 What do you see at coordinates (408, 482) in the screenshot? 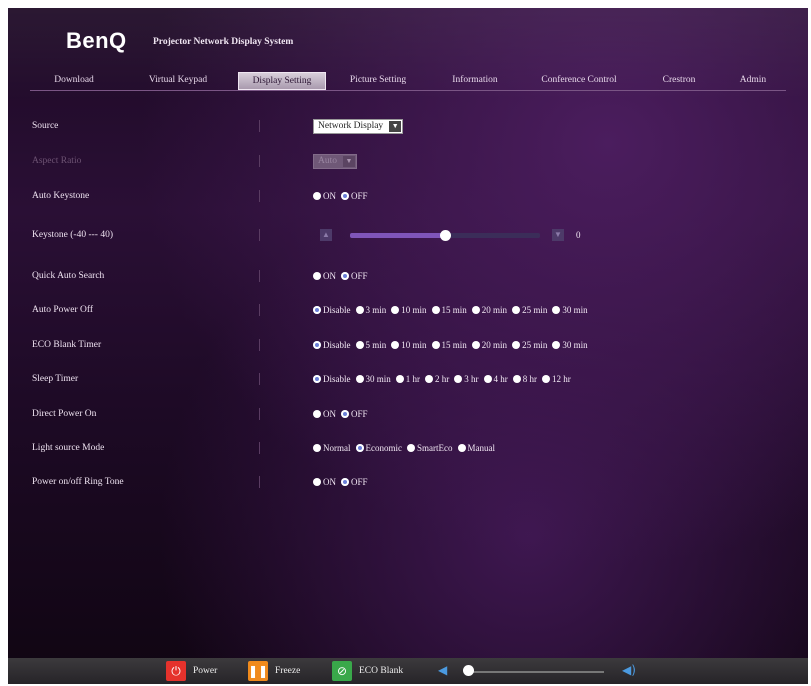
I see `setting-power-ring-tone: Power on/off Ring Tone ON OFF` at bounding box center [408, 482].